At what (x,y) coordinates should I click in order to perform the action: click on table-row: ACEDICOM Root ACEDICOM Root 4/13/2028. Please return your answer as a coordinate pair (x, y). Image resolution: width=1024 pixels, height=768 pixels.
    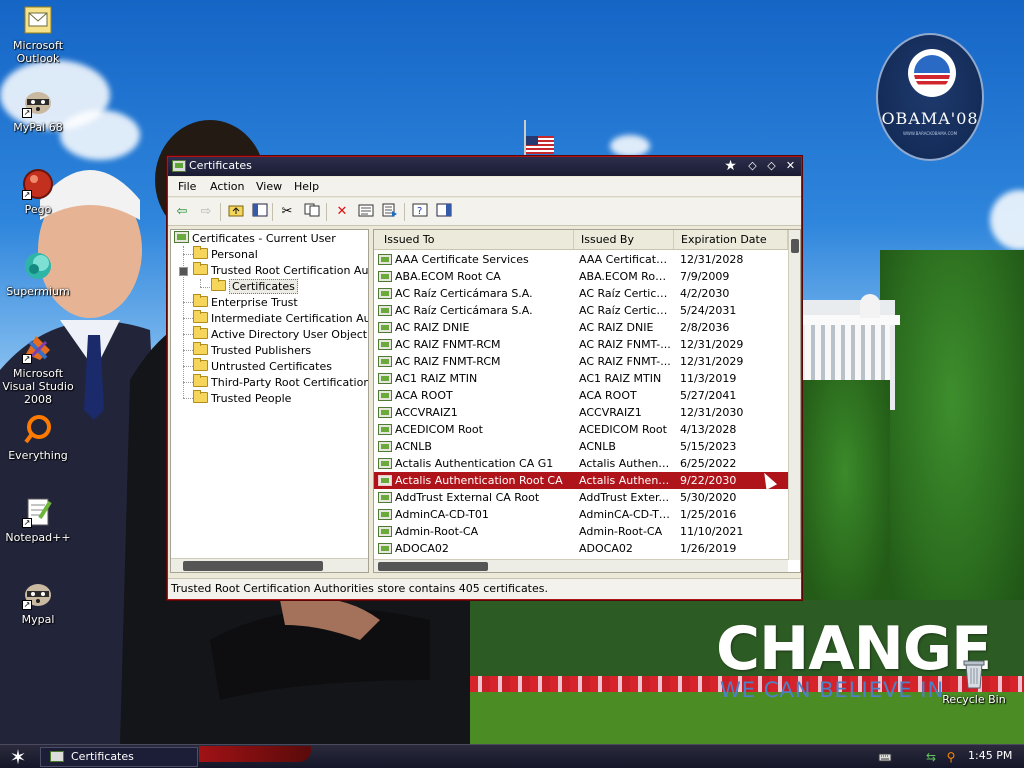
    Looking at the image, I should click on (581, 429).